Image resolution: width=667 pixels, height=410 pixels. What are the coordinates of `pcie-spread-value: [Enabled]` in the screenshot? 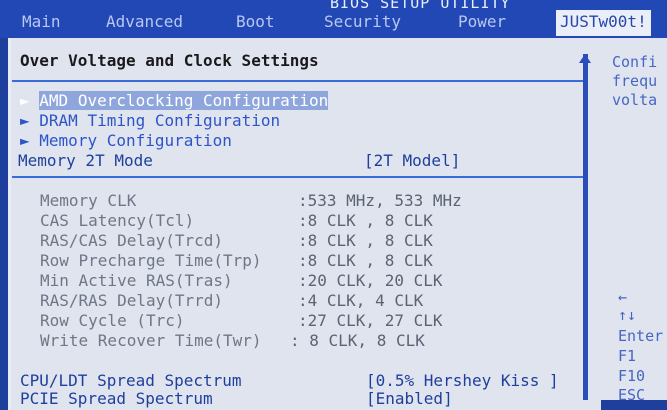 It's located at (409, 398).